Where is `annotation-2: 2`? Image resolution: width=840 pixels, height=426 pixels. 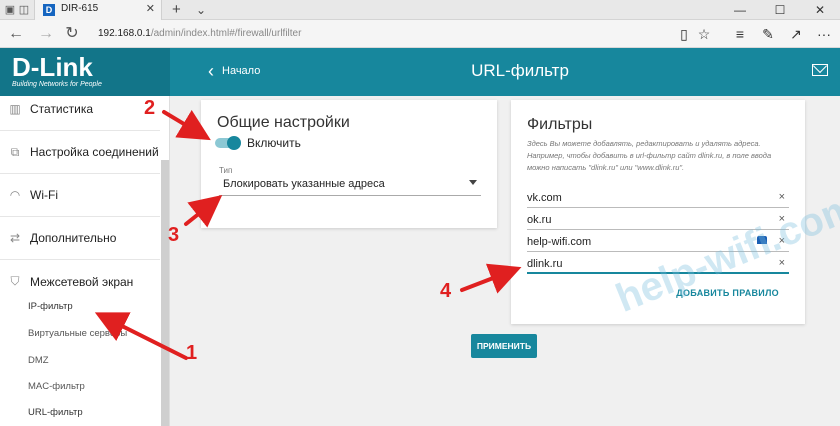
annotation-2: 2 is located at coordinates (150, 108).